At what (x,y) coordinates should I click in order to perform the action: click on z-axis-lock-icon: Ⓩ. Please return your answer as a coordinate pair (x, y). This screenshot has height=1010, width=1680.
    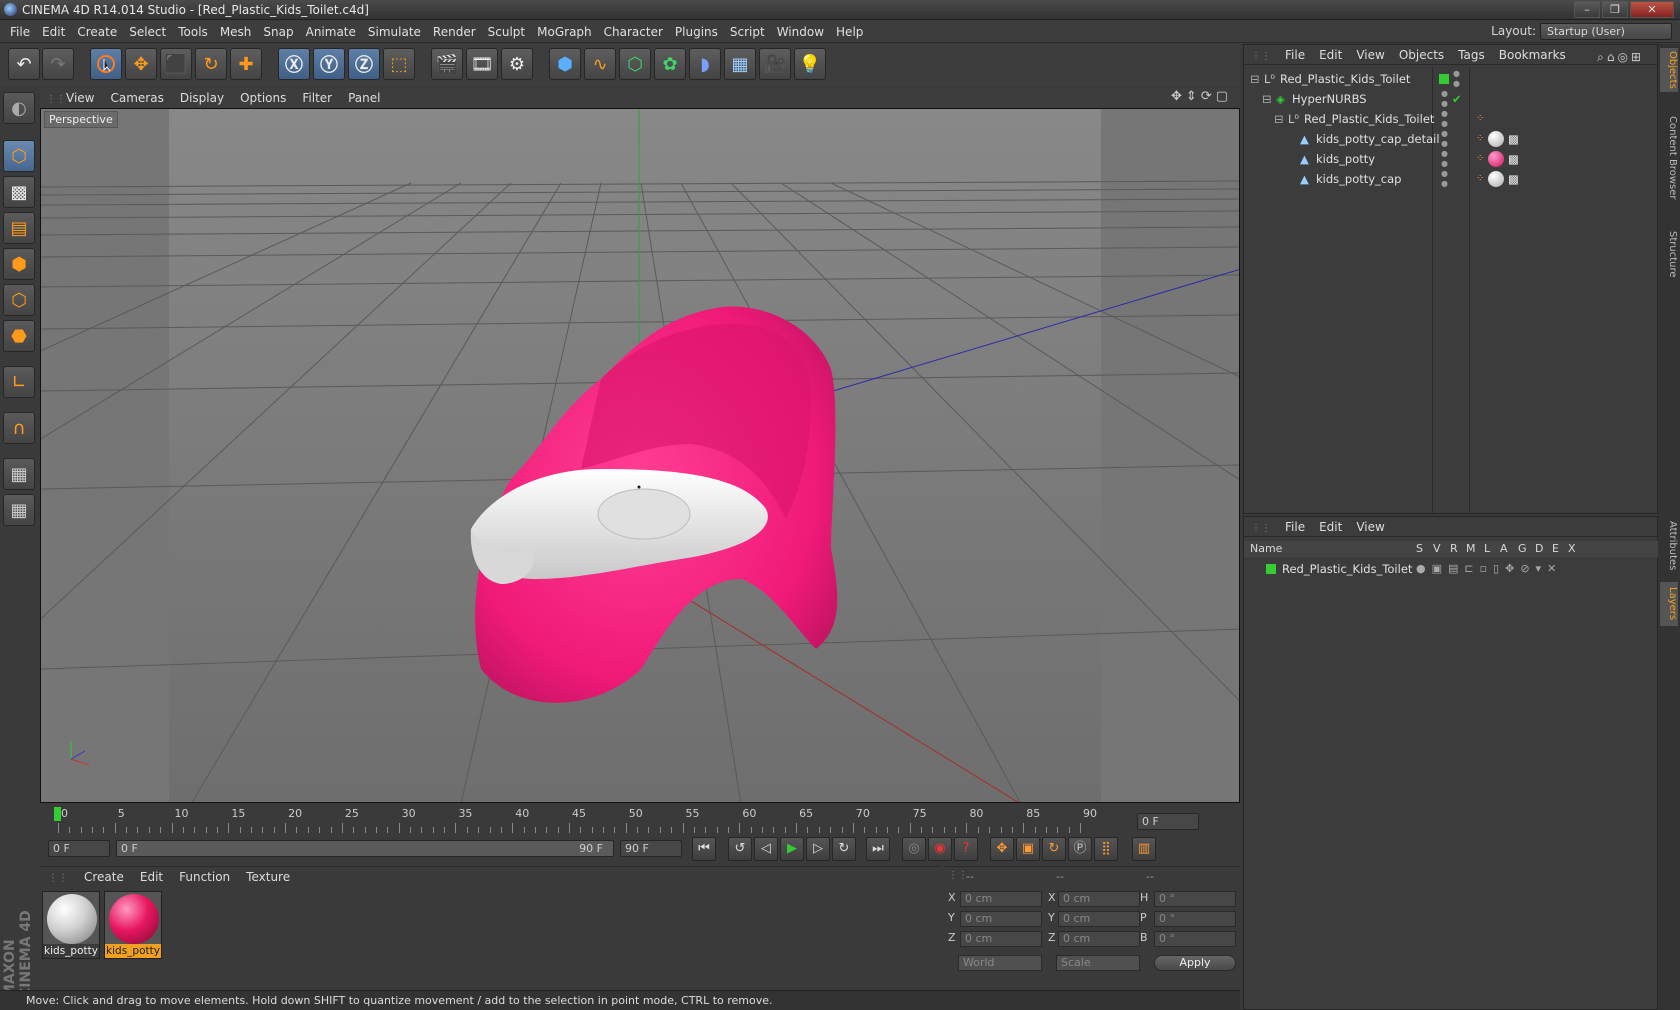
    Looking at the image, I should click on (364, 64).